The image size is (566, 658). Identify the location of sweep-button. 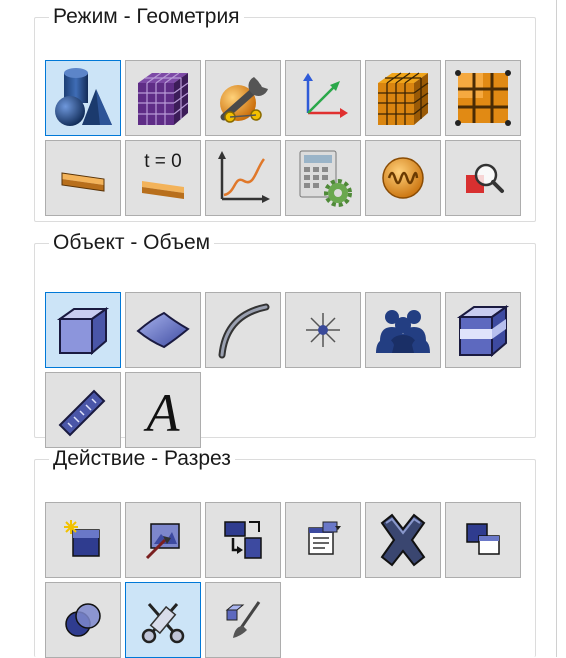
(243, 620).